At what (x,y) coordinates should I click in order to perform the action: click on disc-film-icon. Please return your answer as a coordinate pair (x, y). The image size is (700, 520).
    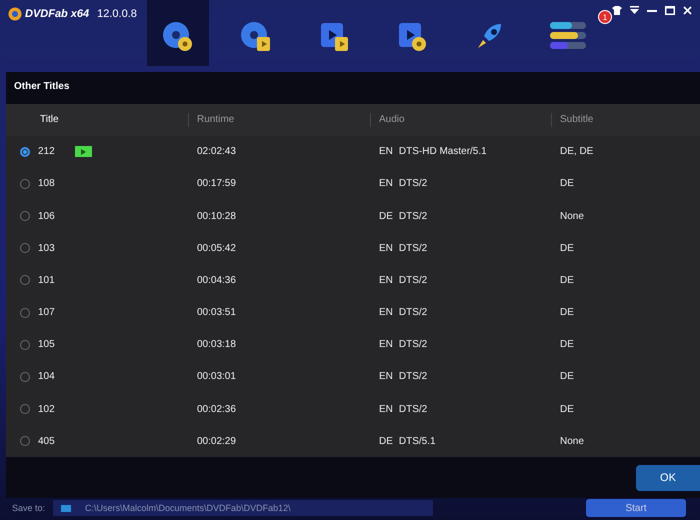
    Looking at the image, I should click on (255, 37).